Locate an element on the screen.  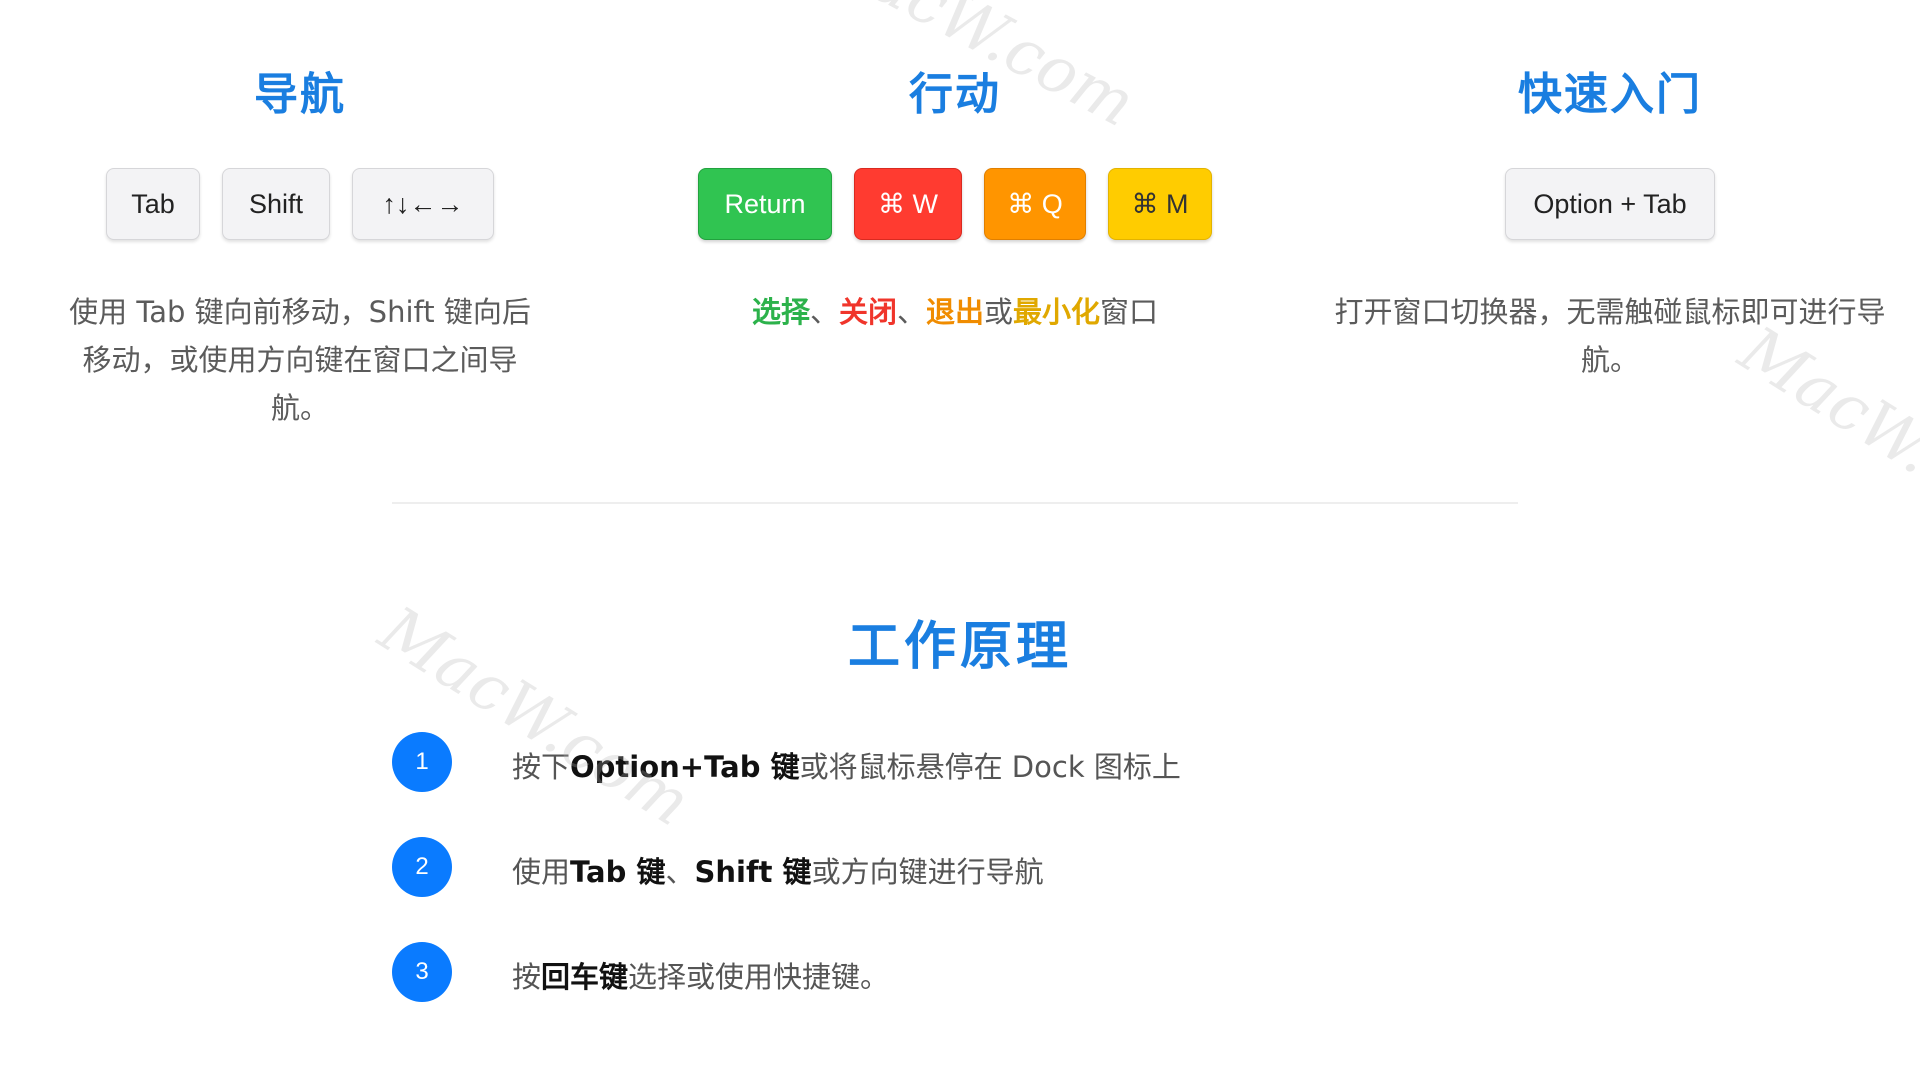
step-text-bold: Tab 键 is located at coordinates (618, 872).